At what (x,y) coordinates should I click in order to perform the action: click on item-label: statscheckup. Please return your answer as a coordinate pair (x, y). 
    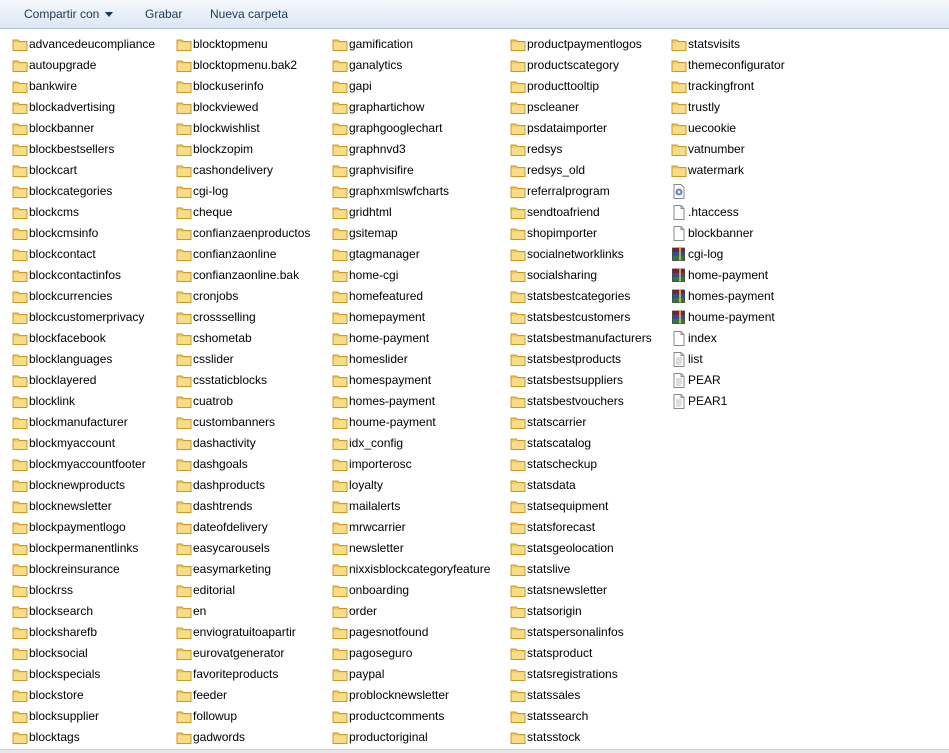
    Looking at the image, I should click on (562, 464).